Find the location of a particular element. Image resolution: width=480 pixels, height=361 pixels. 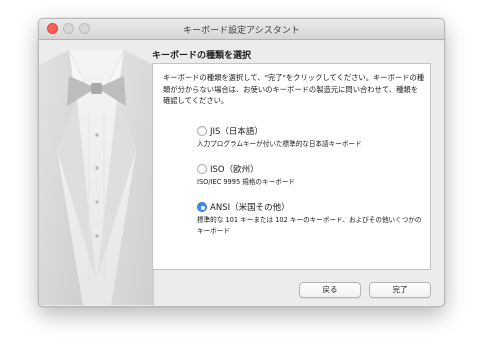

ansi-label: ANSI（米国その他） is located at coordinates (250, 208).